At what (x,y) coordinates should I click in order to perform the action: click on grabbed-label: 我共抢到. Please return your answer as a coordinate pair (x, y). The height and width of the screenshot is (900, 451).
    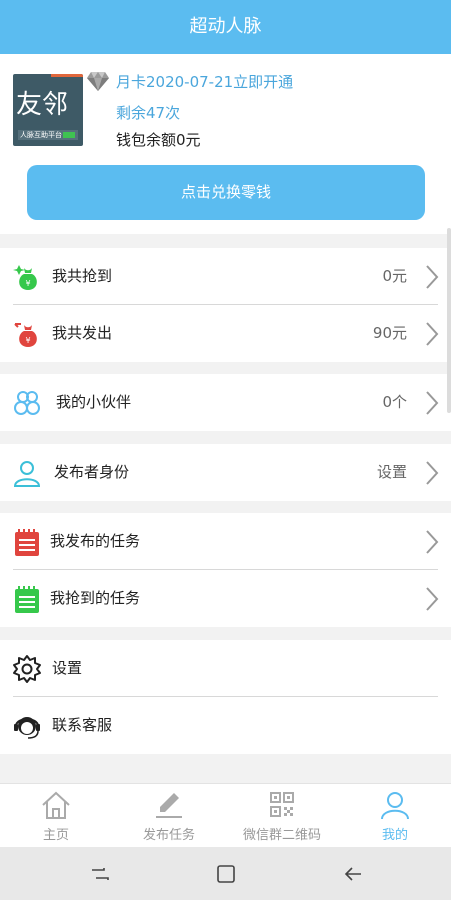
    Looking at the image, I should click on (82, 276).